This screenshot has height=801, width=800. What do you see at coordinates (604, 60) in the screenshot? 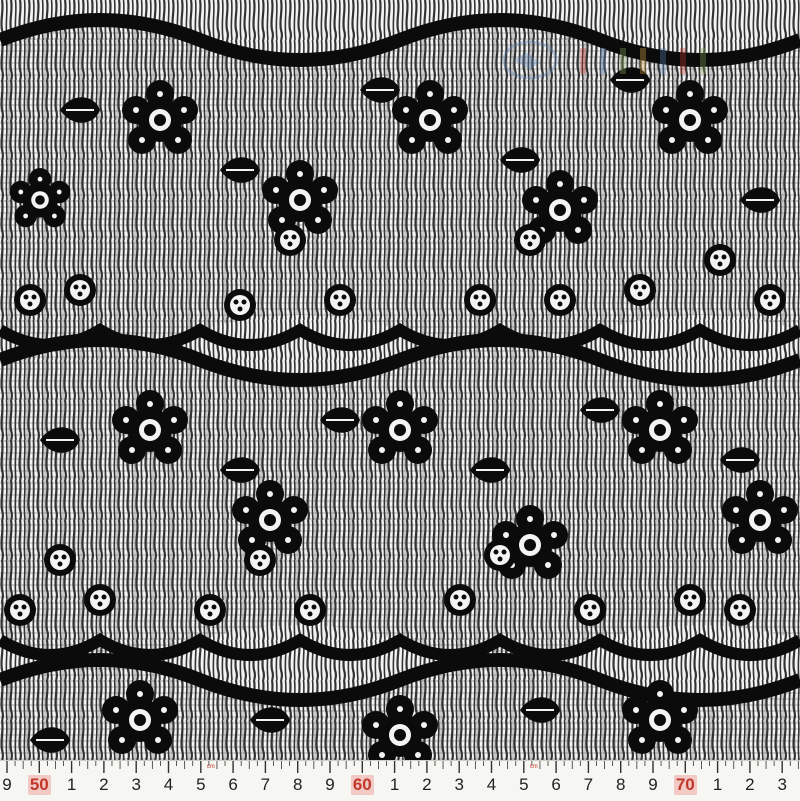
I see `logo-icon` at bounding box center [604, 60].